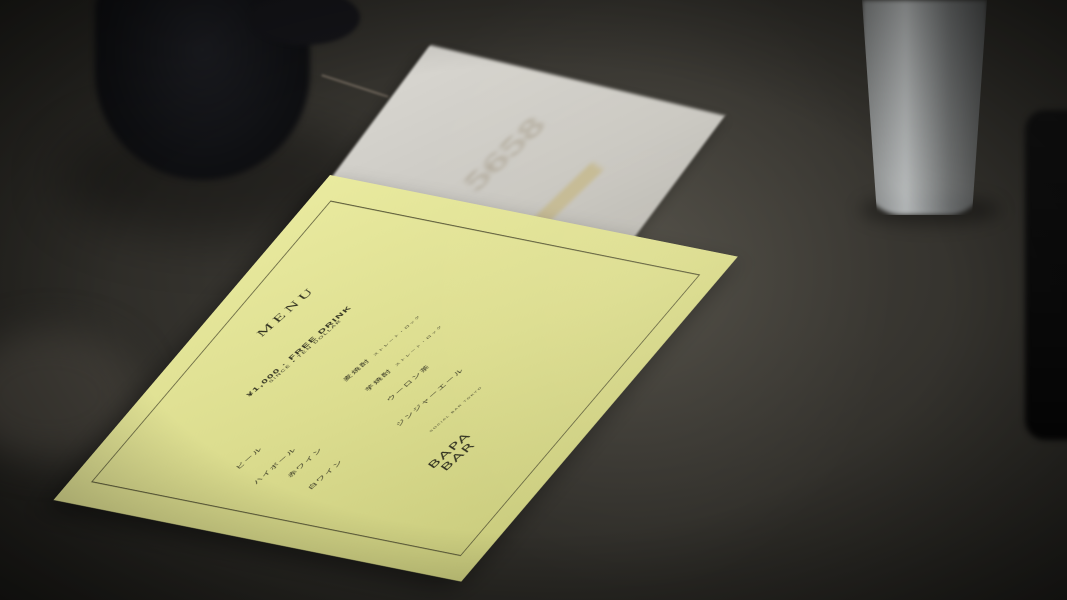 This screenshot has width=1067, height=600. Describe the element at coordinates (924, 107) in the screenshot. I see `plastic-cup` at that location.